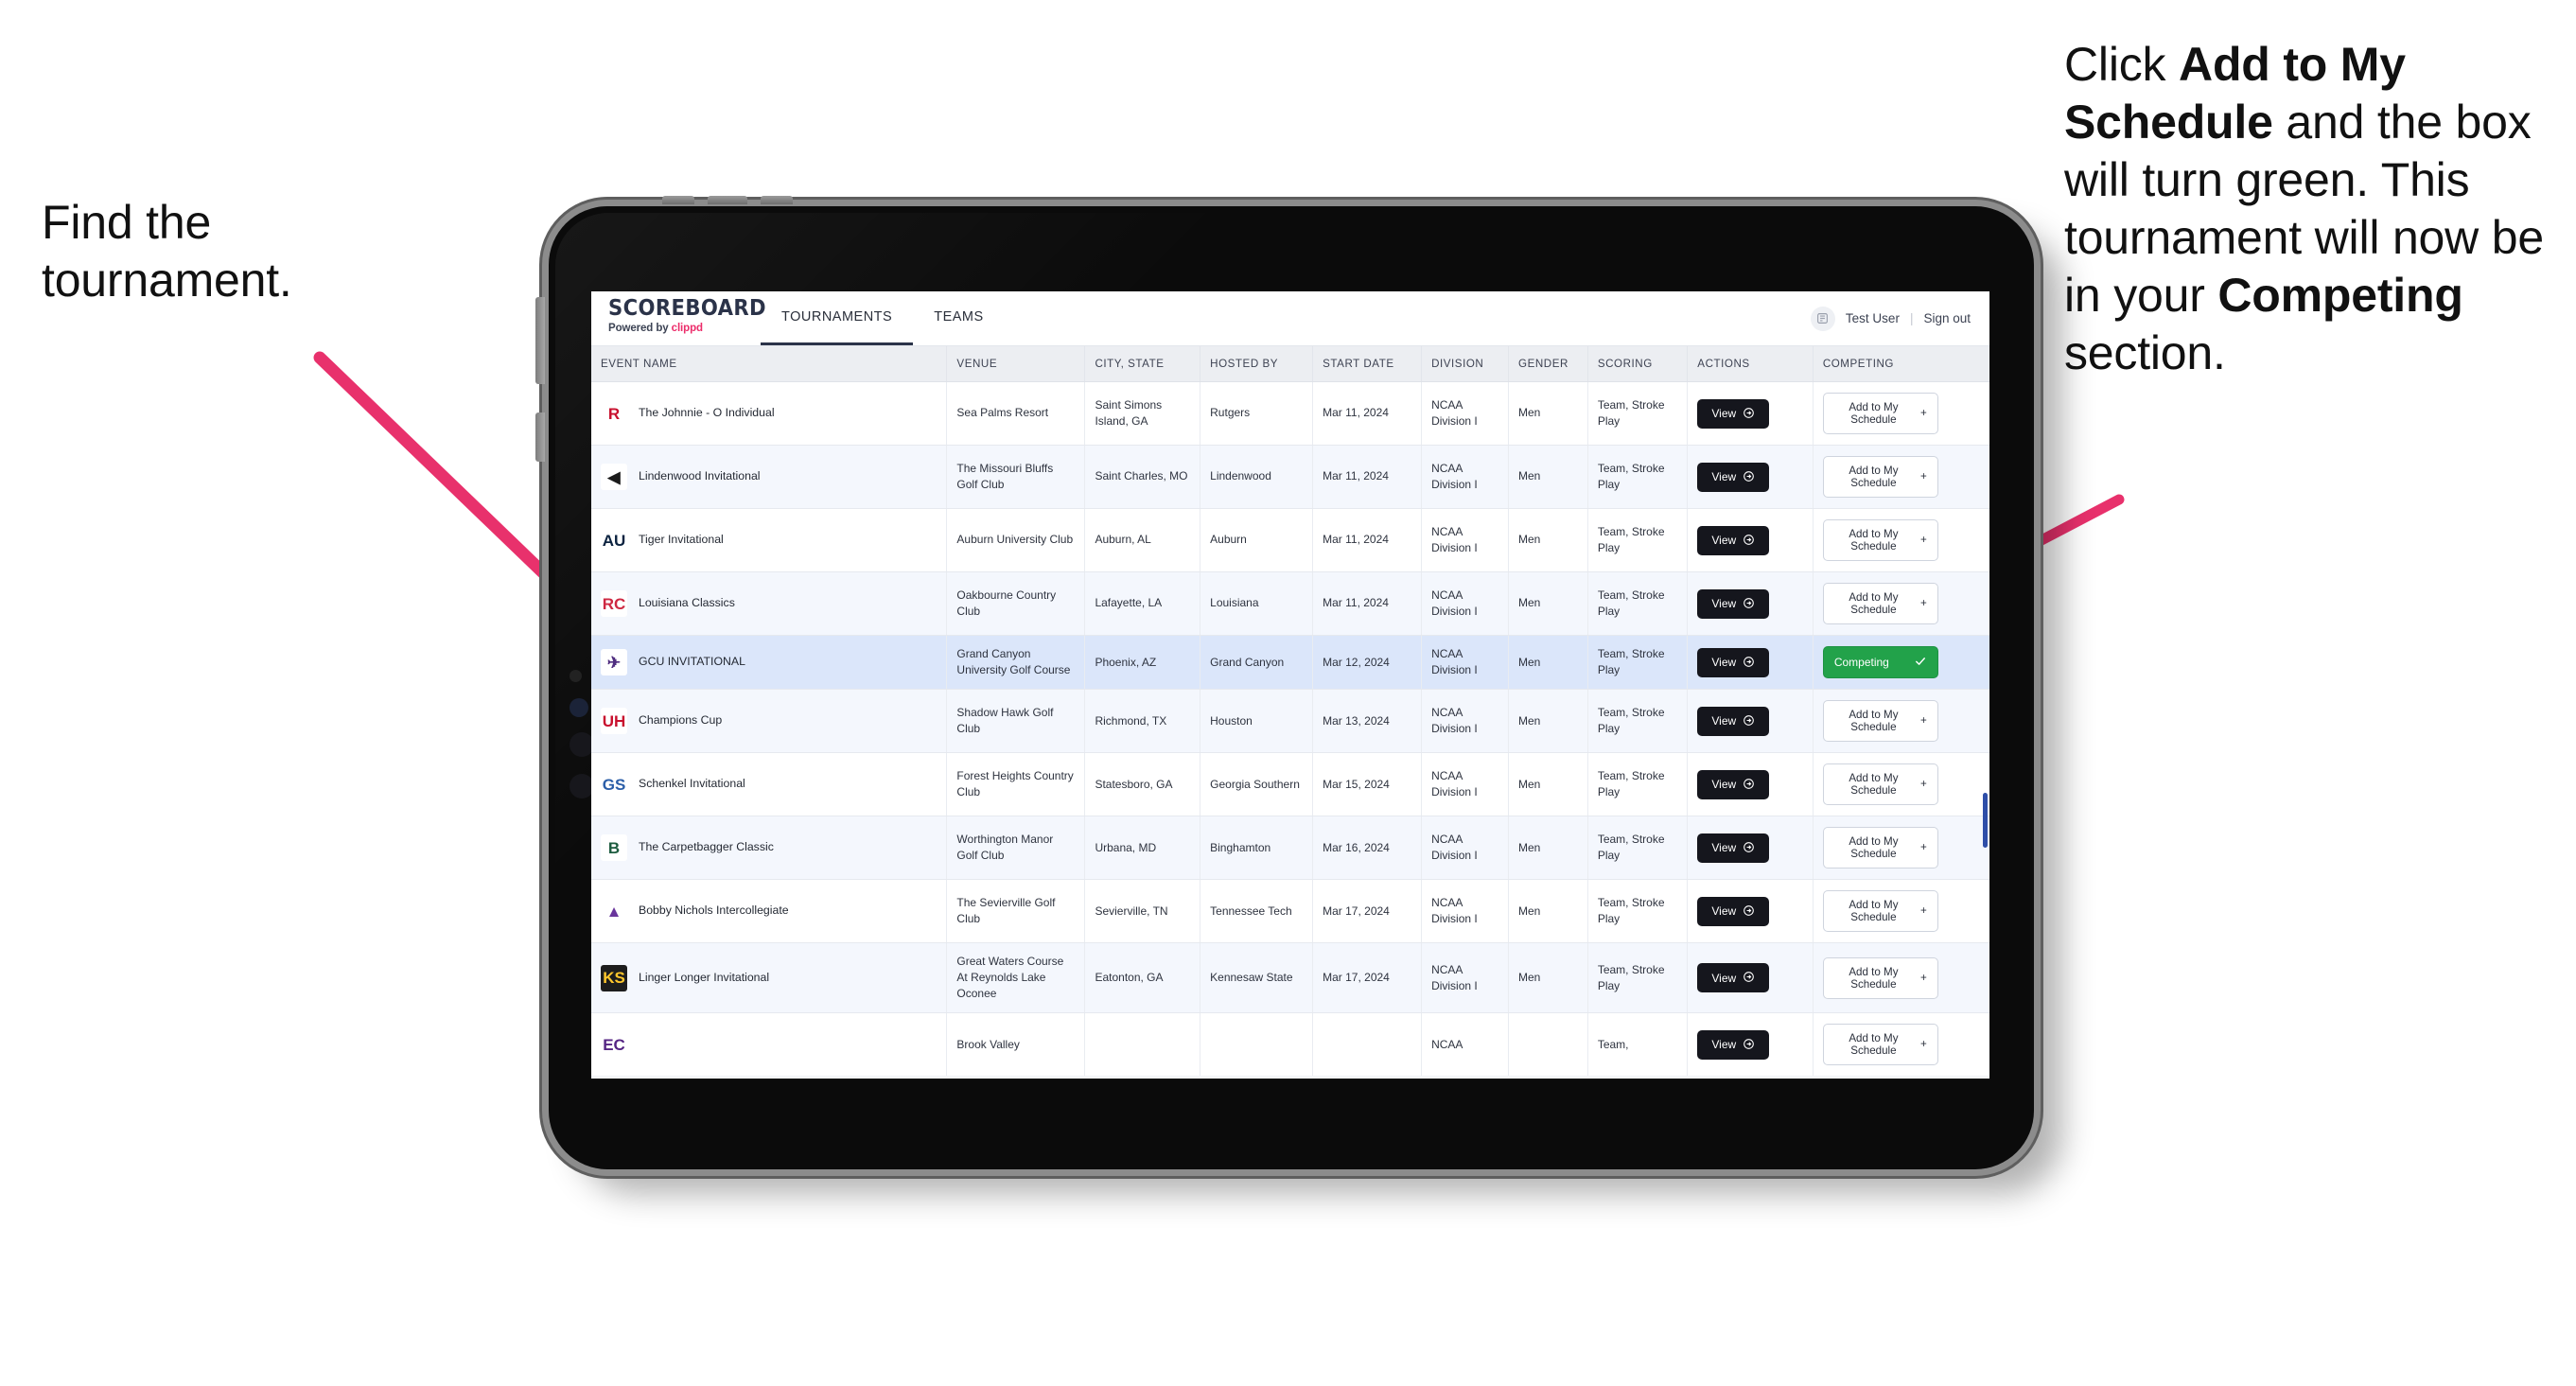 This screenshot has width=2576, height=1386. I want to click on cell-venue: Grand Canyon University Golf Course, so click(1016, 663).